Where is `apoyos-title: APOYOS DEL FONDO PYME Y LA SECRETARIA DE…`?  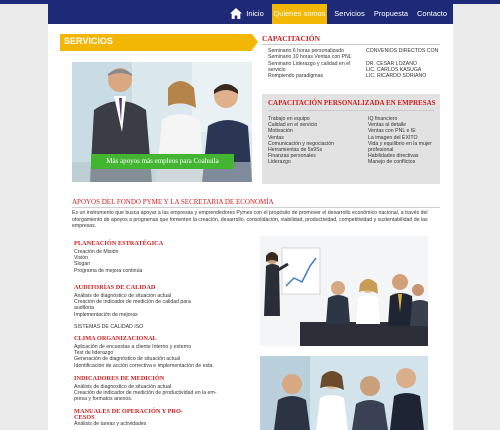 apoyos-title: APOYOS DEL FONDO PYME Y LA SECRETARIA DE… is located at coordinates (173, 202).